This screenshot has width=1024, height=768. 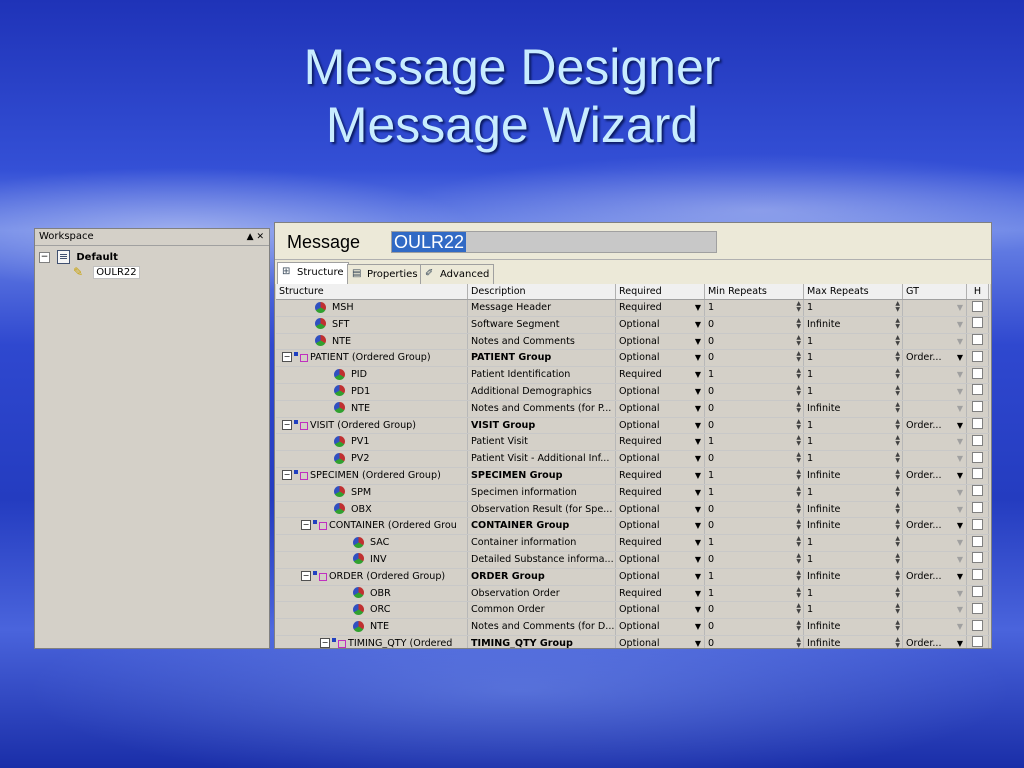 What do you see at coordinates (542, 593) in the screenshot?
I see `cell-description: Observation Order` at bounding box center [542, 593].